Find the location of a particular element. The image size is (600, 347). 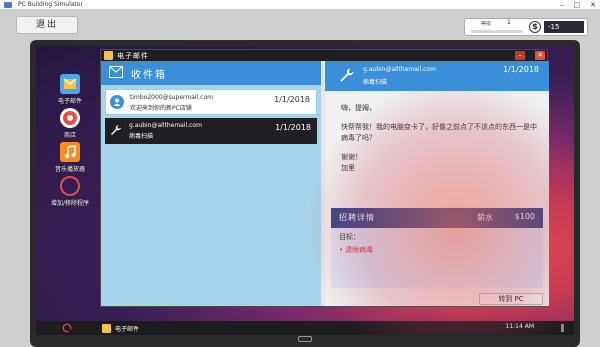

level-money-panel: 等级 1 $ -15 is located at coordinates (526, 27).